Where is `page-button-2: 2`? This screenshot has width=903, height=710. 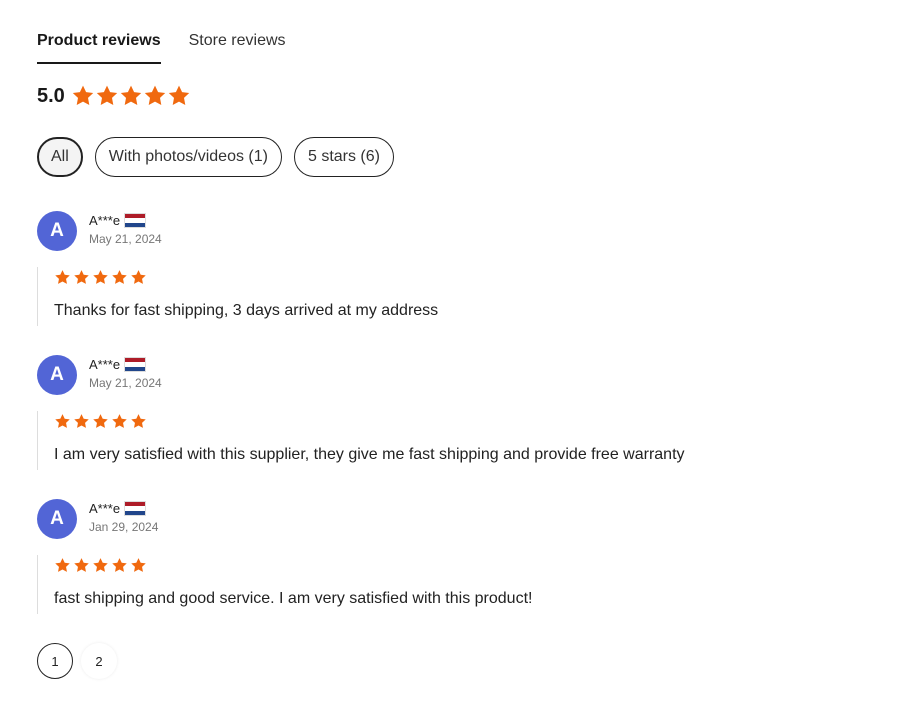 page-button-2: 2 is located at coordinates (99, 661).